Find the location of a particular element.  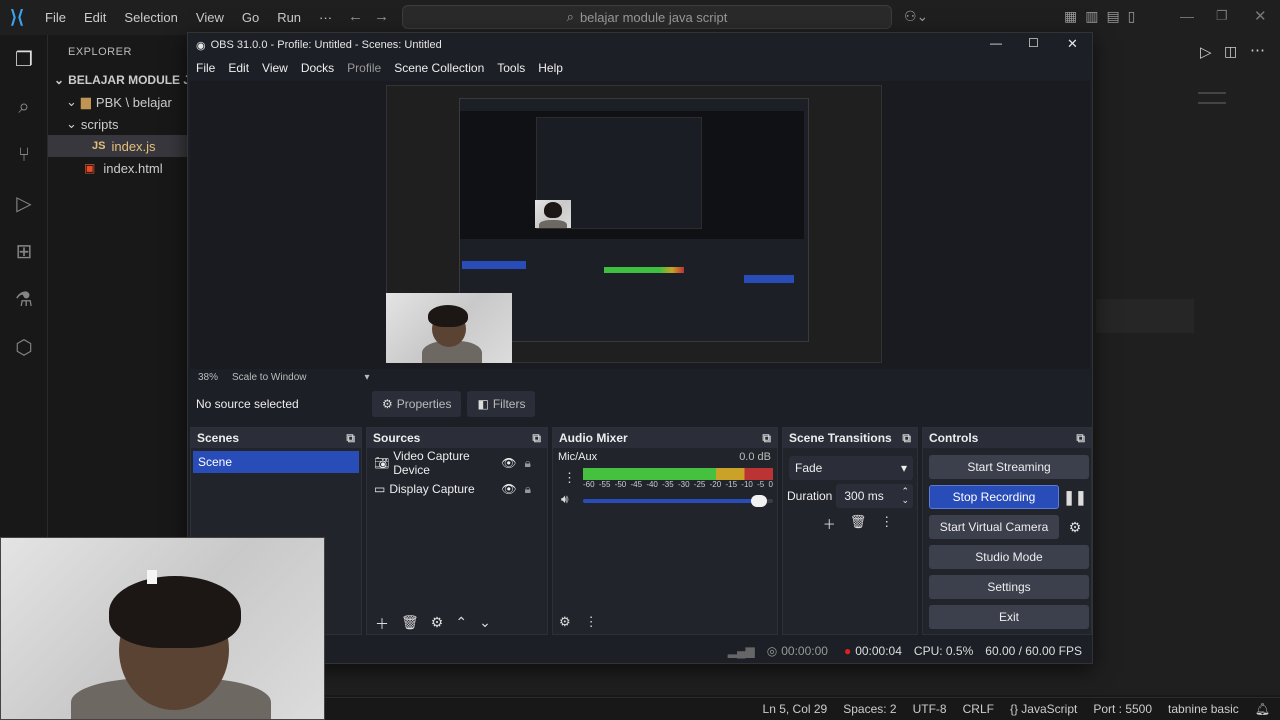

status-live-server-port: Port : 5500 is located at coordinates (1122, 709).